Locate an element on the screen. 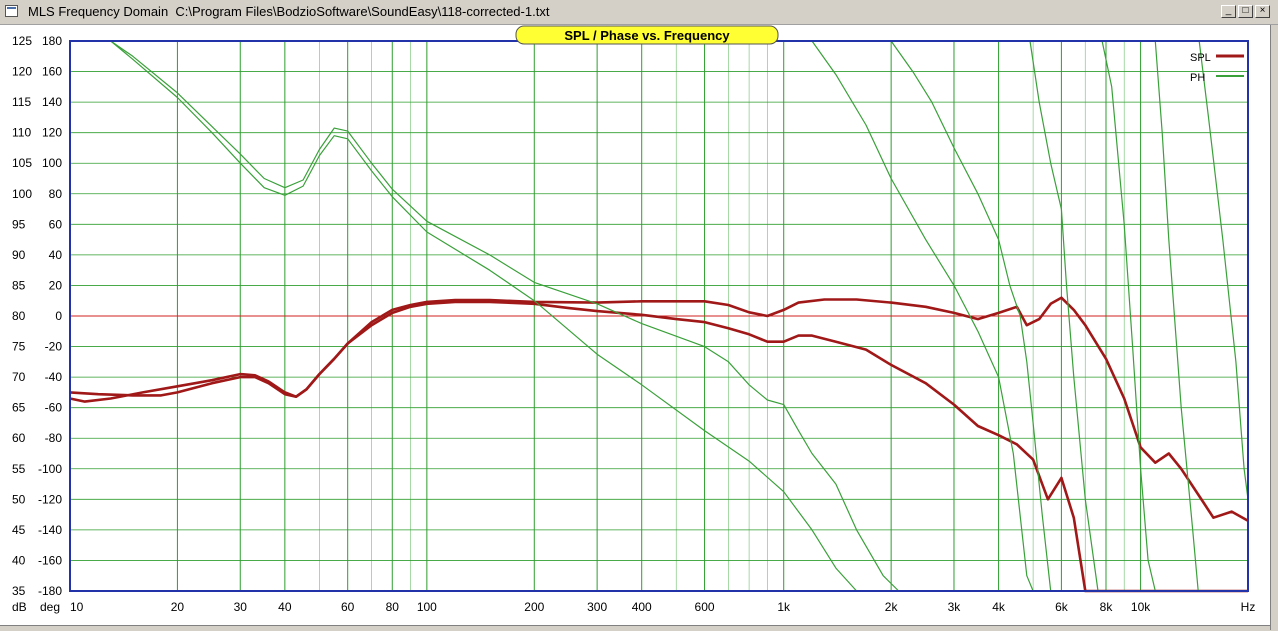 The height and width of the screenshot is (631, 1278). y-tick-spl: 110 is located at coordinates (21, 133).